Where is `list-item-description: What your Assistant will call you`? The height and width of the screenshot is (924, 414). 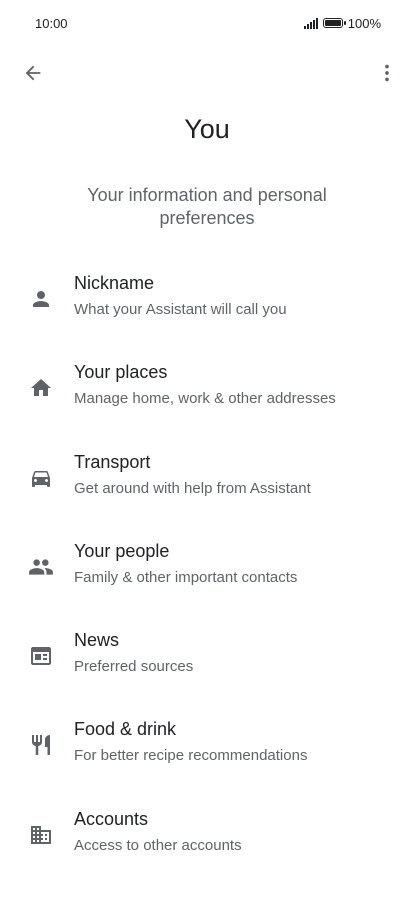
list-item-description: What your Assistant will call you is located at coordinates (180, 309).